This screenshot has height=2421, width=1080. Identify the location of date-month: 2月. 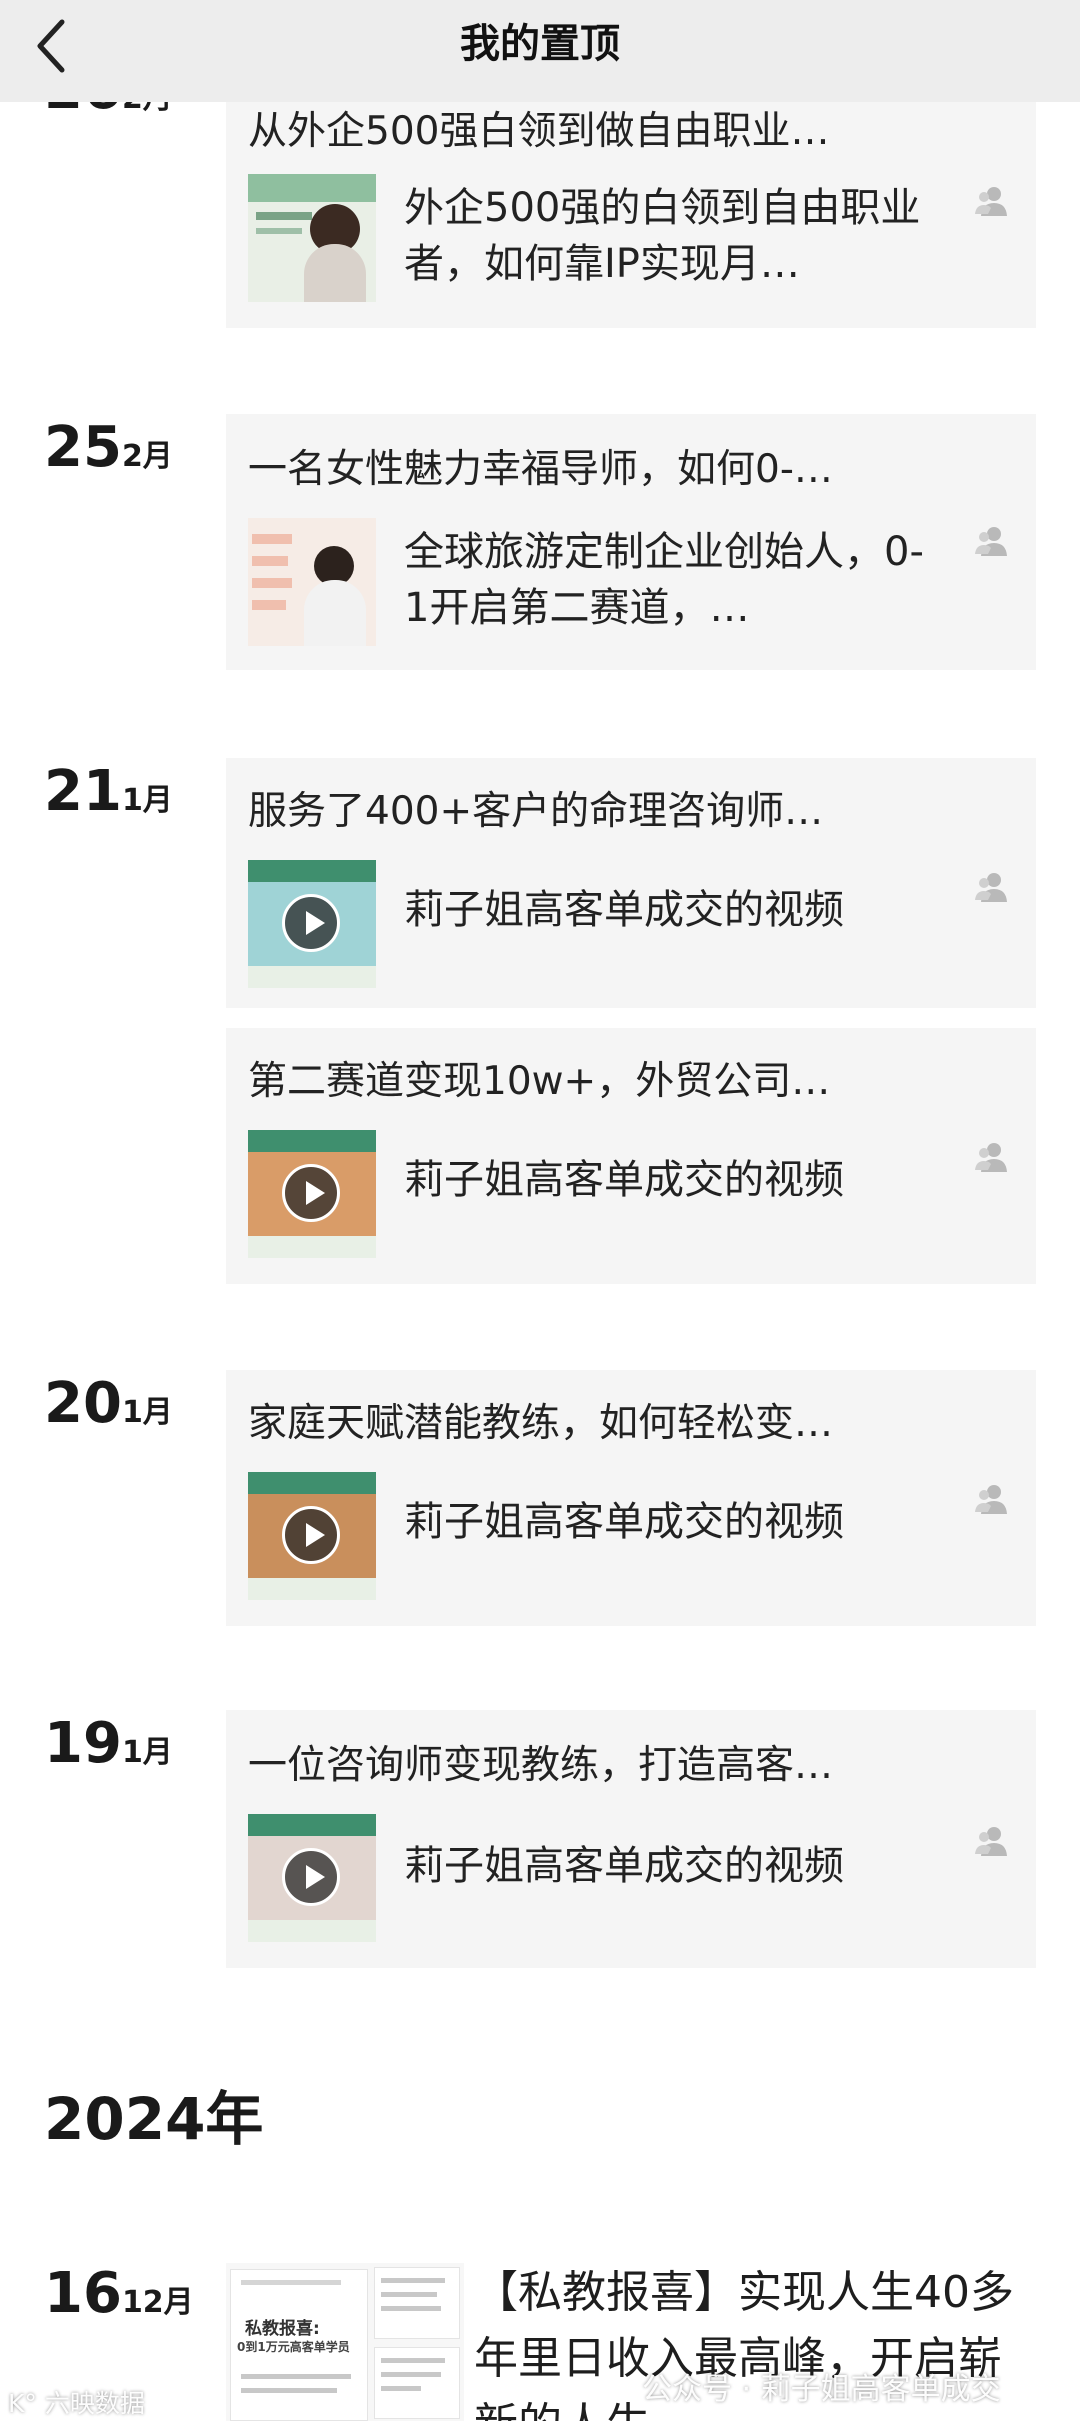
(147, 456).